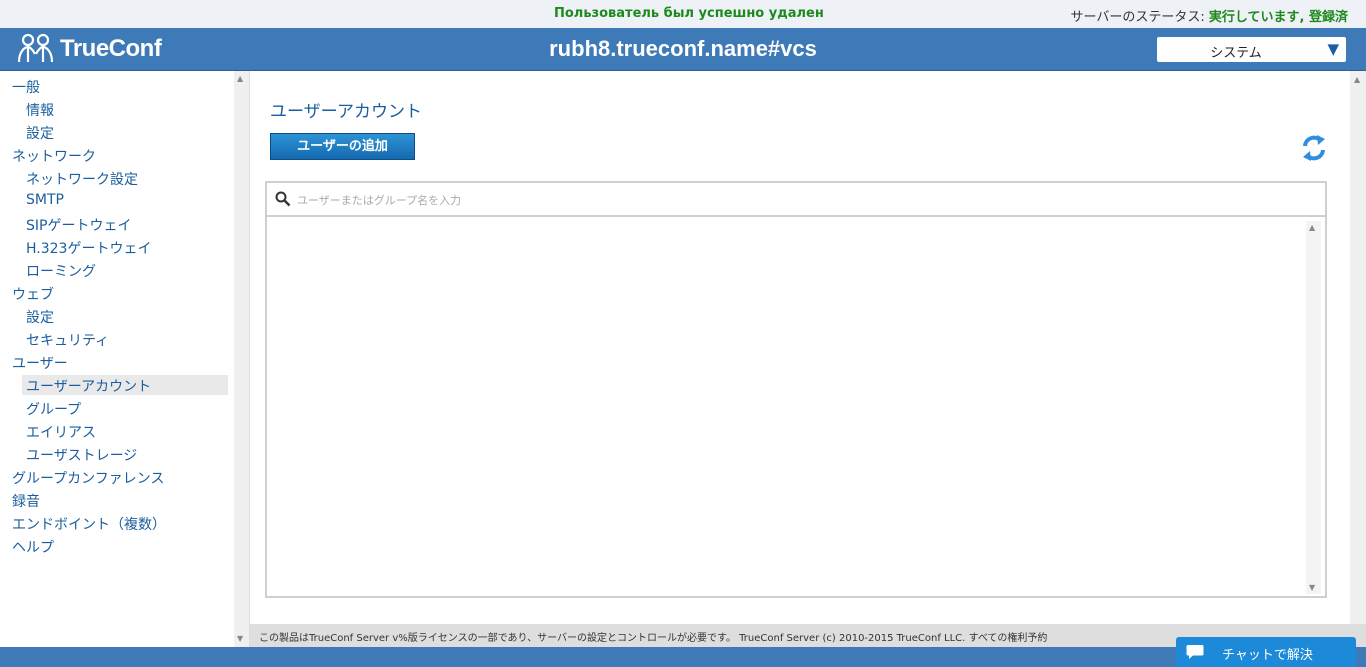  What do you see at coordinates (61, 432) in the screenshot?
I see `sidebar-item-aliases: エイリアス` at bounding box center [61, 432].